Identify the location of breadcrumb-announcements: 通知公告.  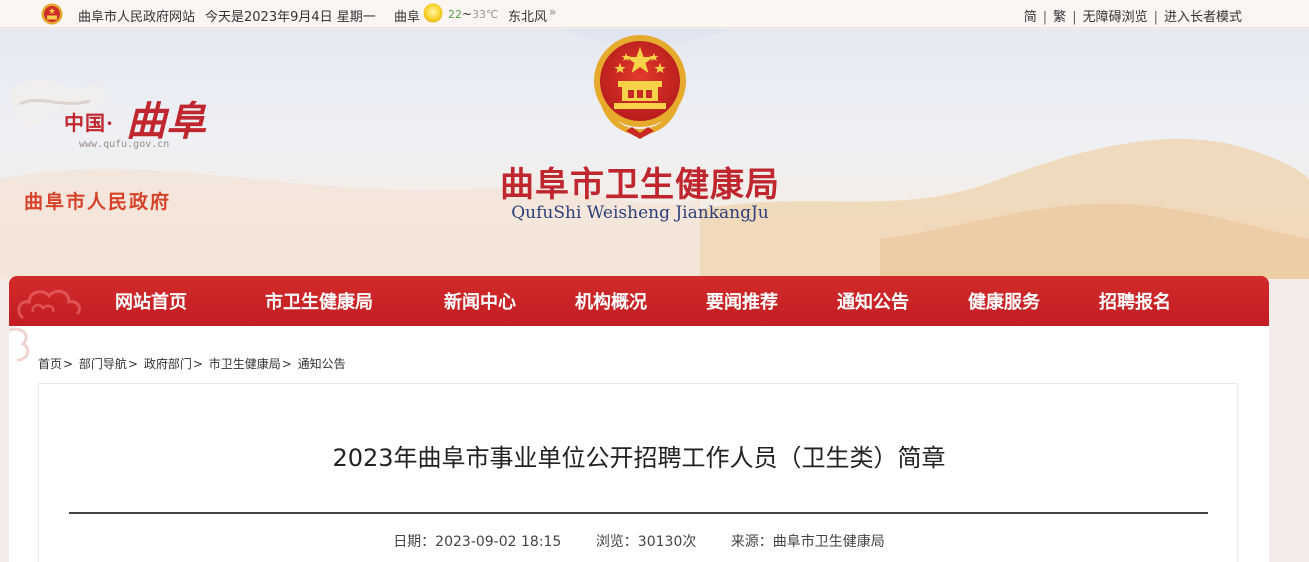
(322, 364).